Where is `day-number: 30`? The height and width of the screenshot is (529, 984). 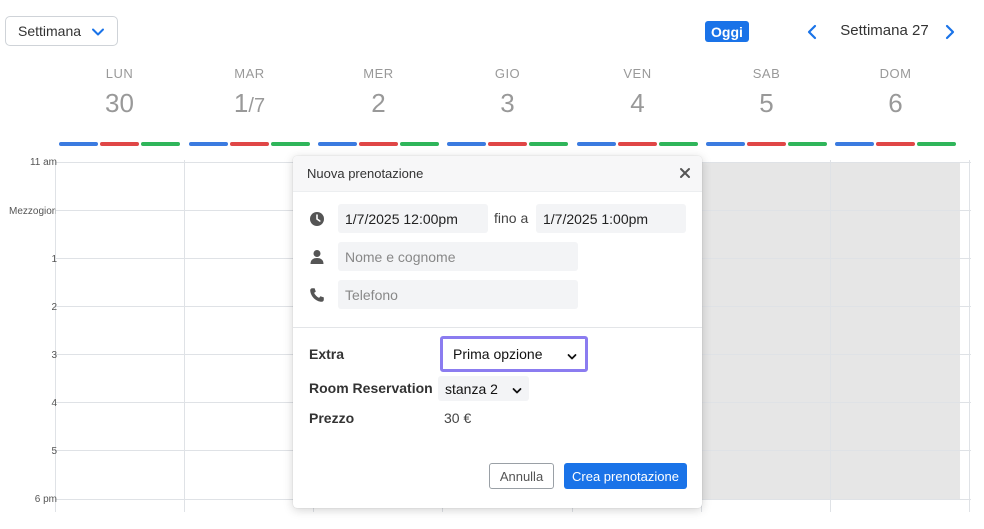
day-number: 30 is located at coordinates (119, 103).